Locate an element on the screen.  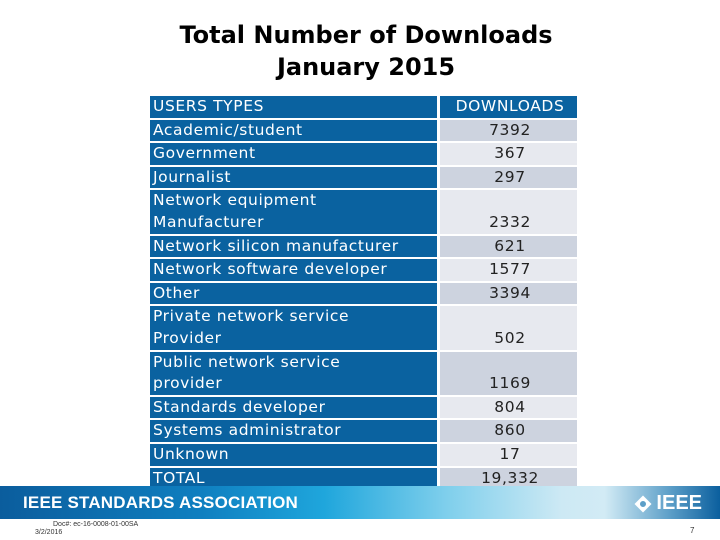
user-type-label: Public network service is located at coordinates (247, 361).